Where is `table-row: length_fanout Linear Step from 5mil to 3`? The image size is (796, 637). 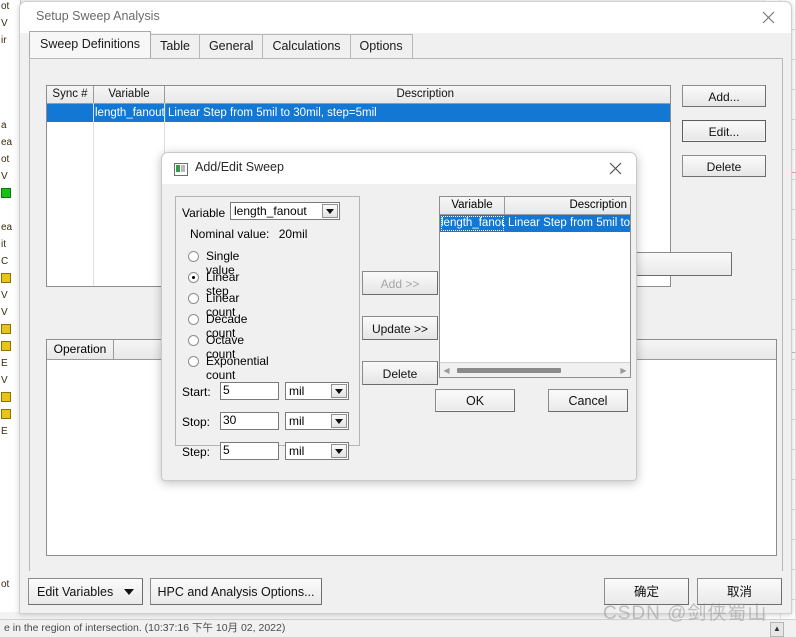
table-row: length_fanout Linear Step from 5mil to 3 is located at coordinates (535, 223).